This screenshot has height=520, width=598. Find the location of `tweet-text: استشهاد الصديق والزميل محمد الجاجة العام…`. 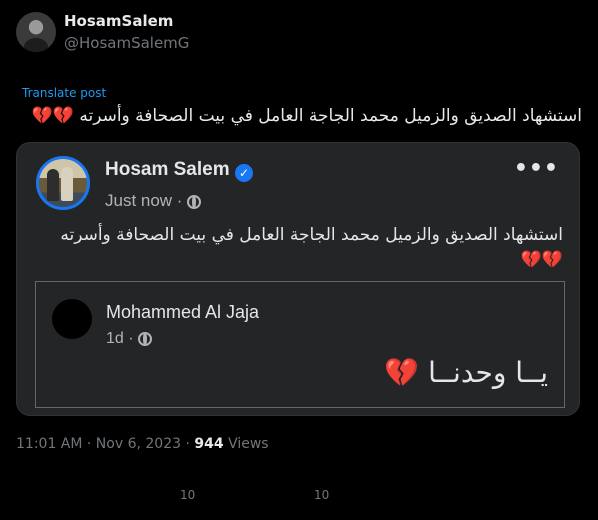

tweet-text: استشهاد الصديق والزميل محمد الجاجة العام… is located at coordinates (307, 116).